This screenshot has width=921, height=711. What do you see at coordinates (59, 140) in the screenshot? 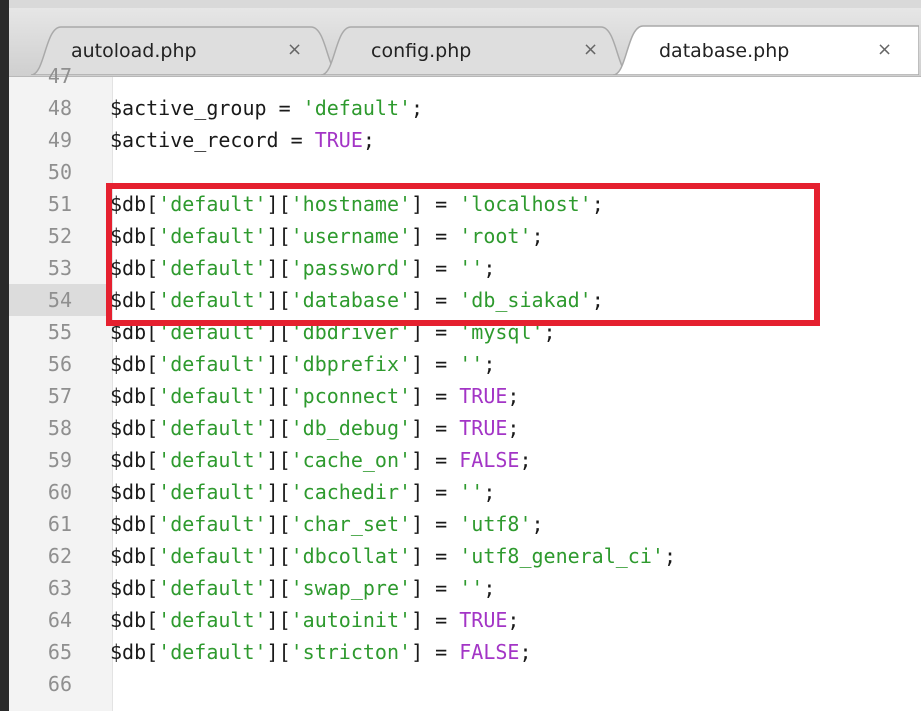
I see `line-number: 49` at bounding box center [59, 140].